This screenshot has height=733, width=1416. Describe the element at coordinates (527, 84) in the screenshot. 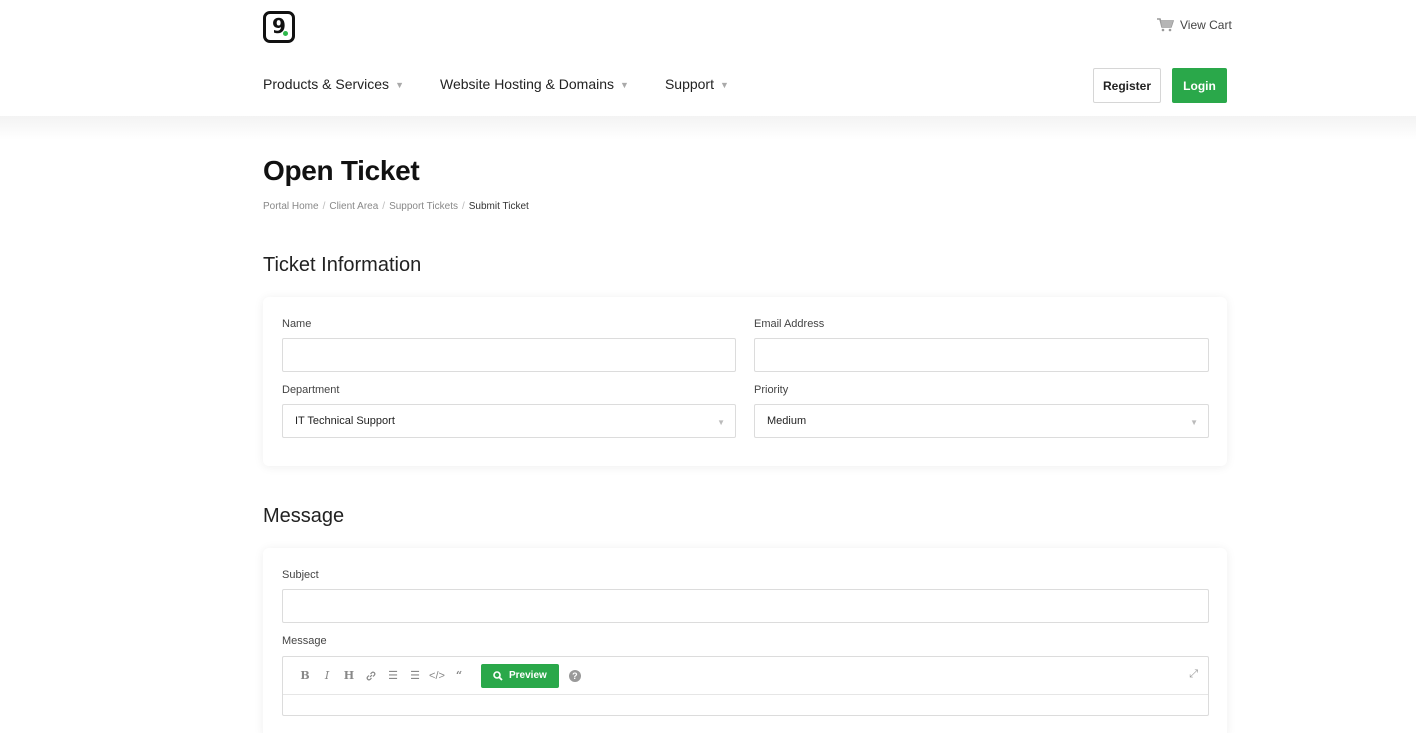

I see `nav-label: Website Hosting & Domains` at that location.